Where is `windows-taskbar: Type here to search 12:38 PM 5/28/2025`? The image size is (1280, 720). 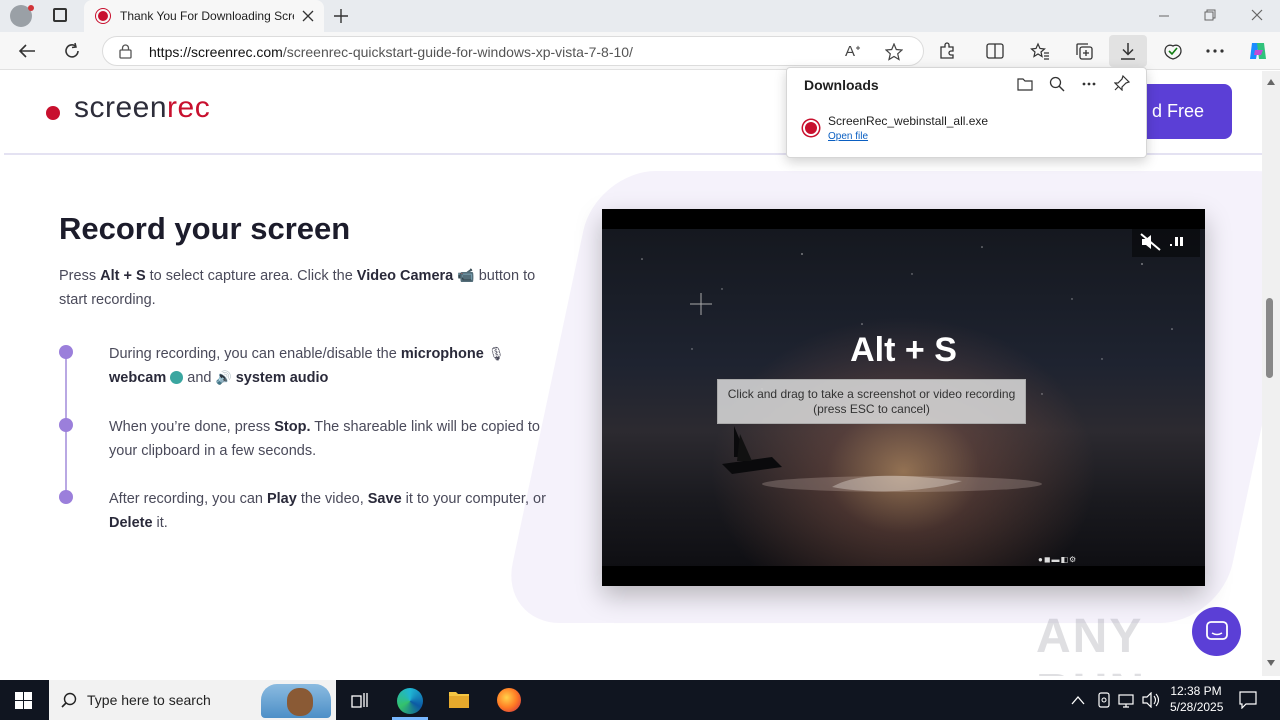 windows-taskbar: Type here to search 12:38 PM 5/28/2025 is located at coordinates (640, 700).